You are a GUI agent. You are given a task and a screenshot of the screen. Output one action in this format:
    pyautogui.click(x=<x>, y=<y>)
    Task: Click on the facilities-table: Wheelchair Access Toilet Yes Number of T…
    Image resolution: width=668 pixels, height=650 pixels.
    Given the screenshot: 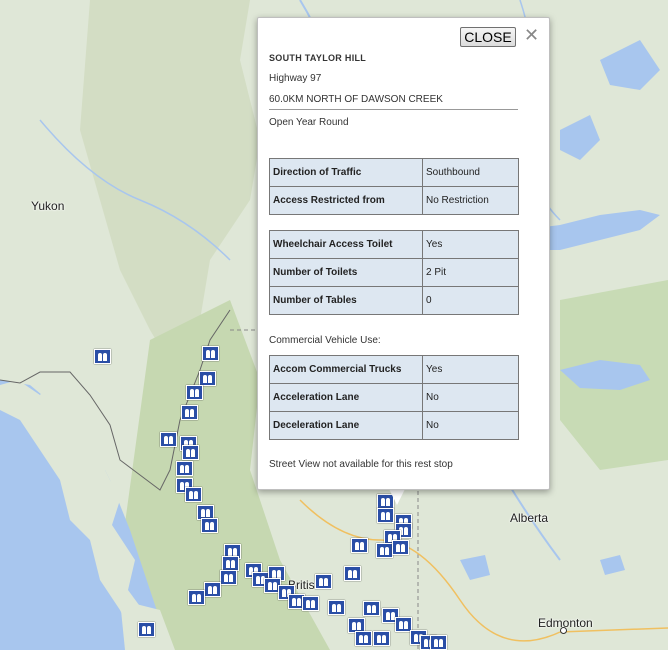 What is the action you would take?
    pyautogui.click(x=394, y=272)
    